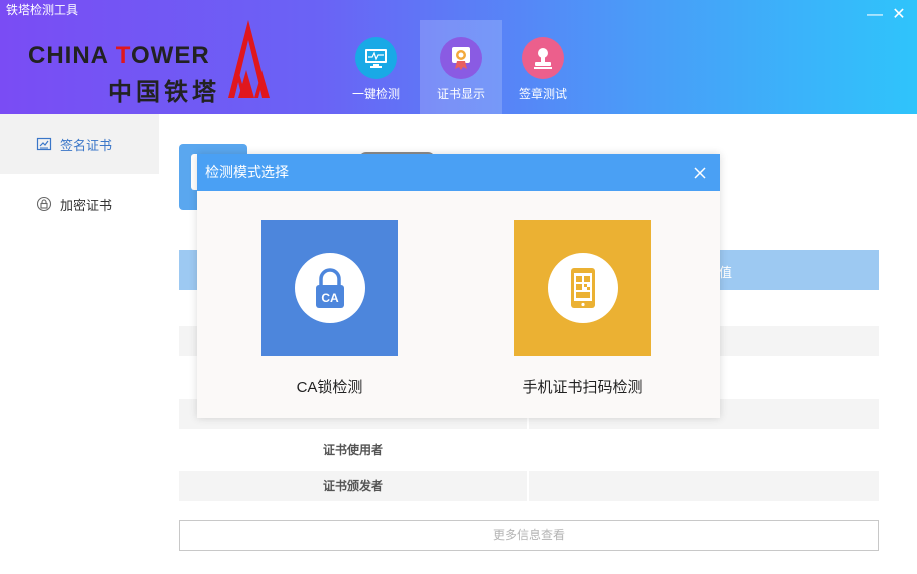 This screenshot has height=574, width=917. What do you see at coordinates (875, 15) in the screenshot?
I see `minimize-button: —` at bounding box center [875, 15].